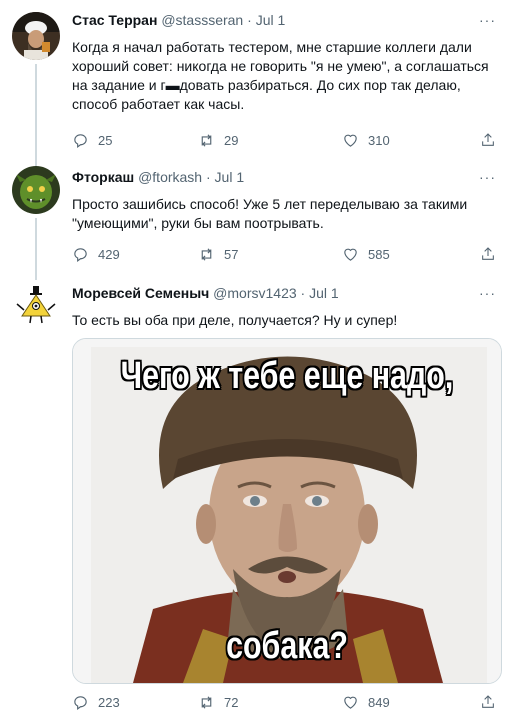  What do you see at coordinates (140, 293) in the screenshot?
I see `author-name: Моревсей Семеныч` at bounding box center [140, 293].